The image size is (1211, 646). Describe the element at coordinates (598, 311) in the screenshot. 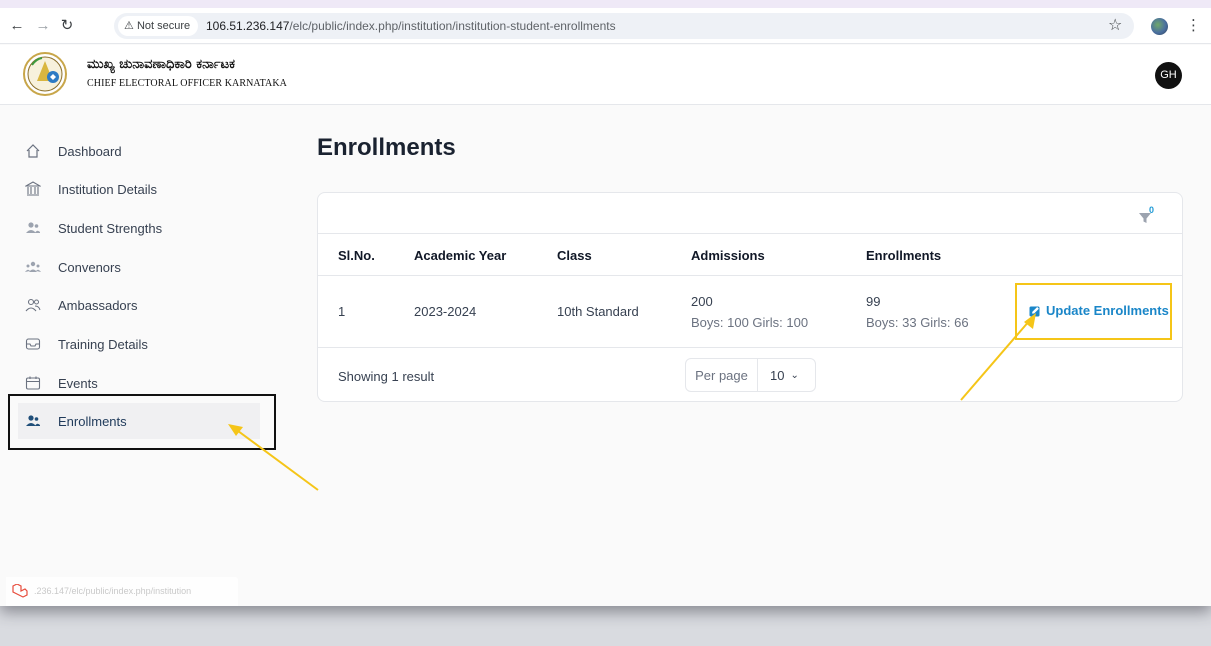

I see `cell-class: 10th Standard` at that location.